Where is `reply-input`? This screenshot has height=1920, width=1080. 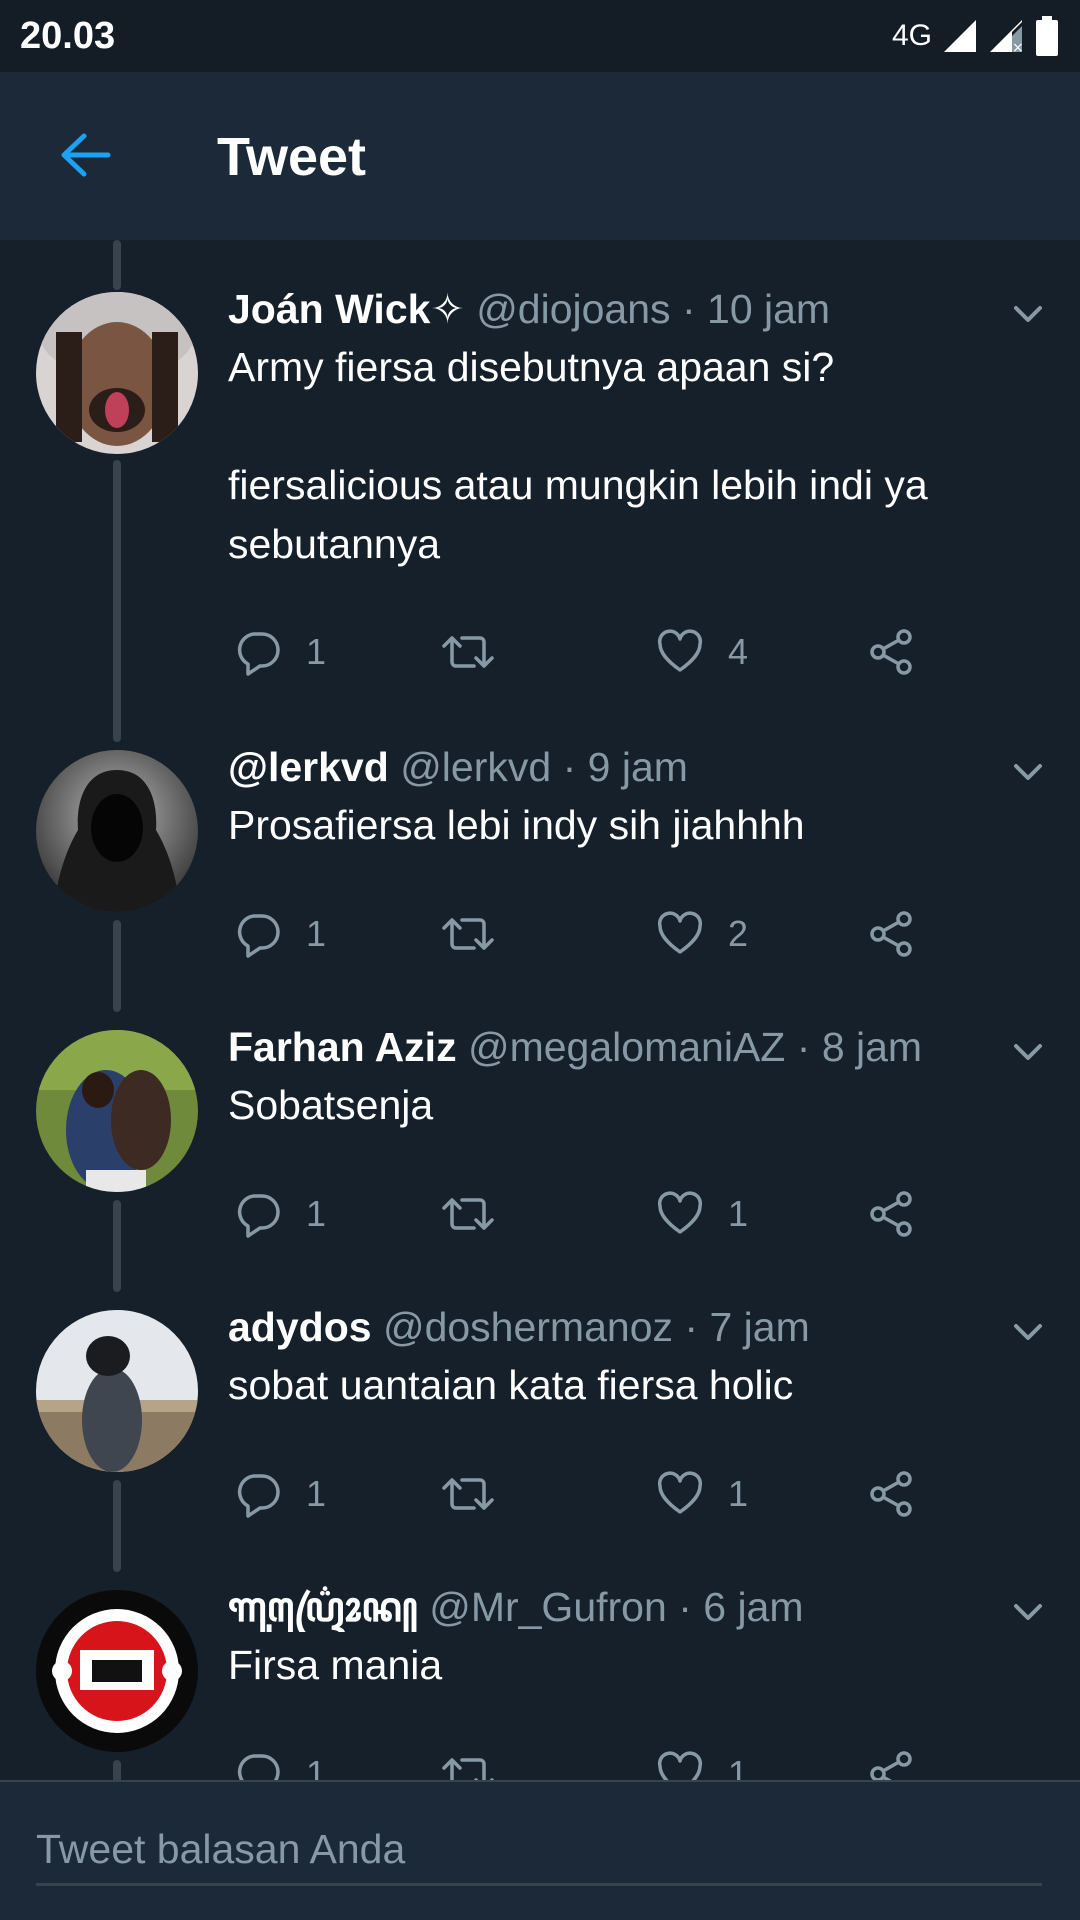 reply-input is located at coordinates (539, 1851).